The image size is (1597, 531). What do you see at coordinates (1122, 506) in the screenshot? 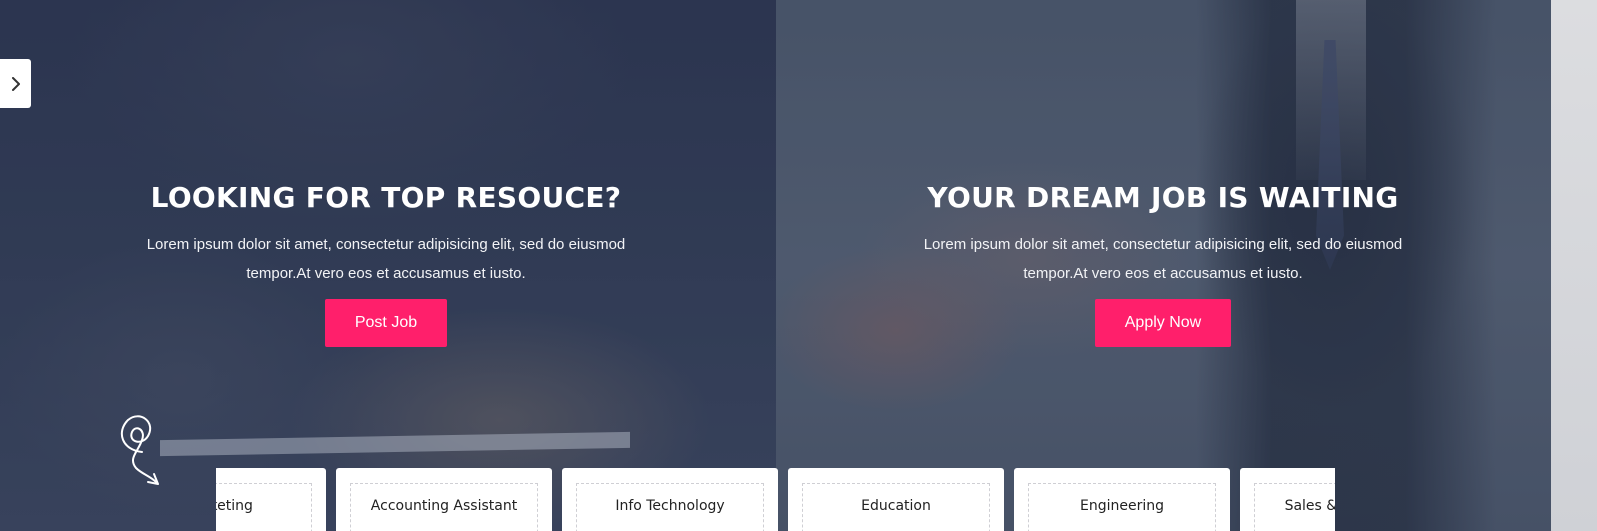
I see `category-label: Engineering` at bounding box center [1122, 506].